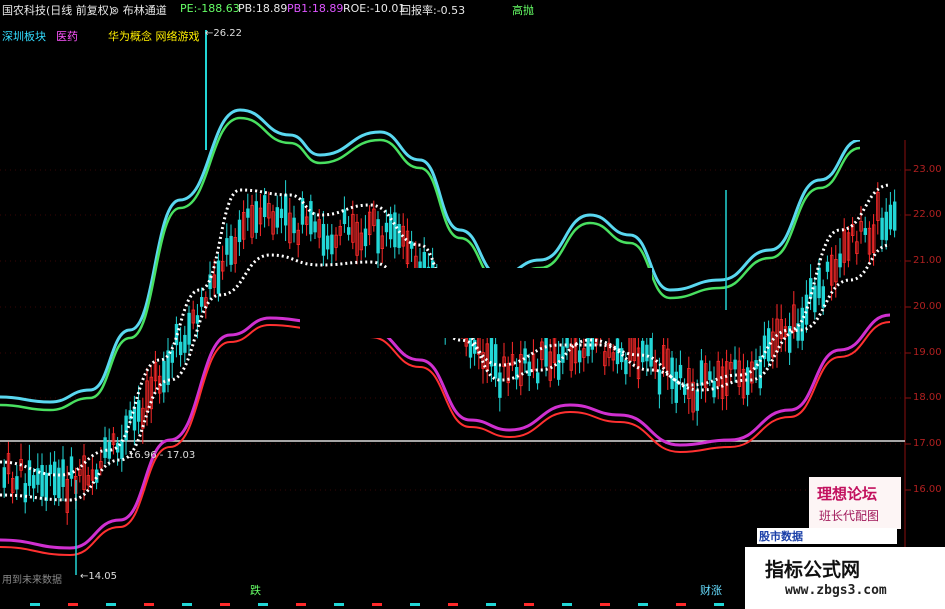 Image resolution: width=945 pixels, height=609 pixels. What do you see at coordinates (476, 303) in the screenshot?
I see `redacted-area-middle` at bounding box center [476, 303].